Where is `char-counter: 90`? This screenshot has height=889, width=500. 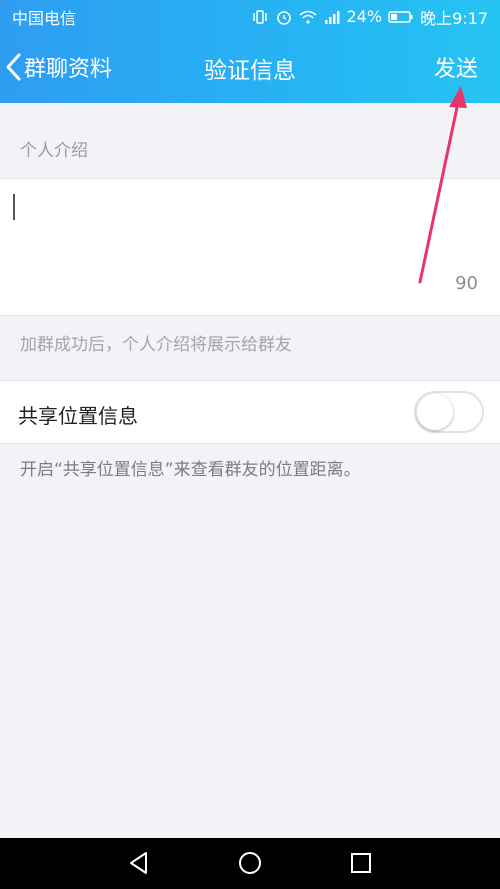 char-counter: 90 is located at coordinates (466, 283).